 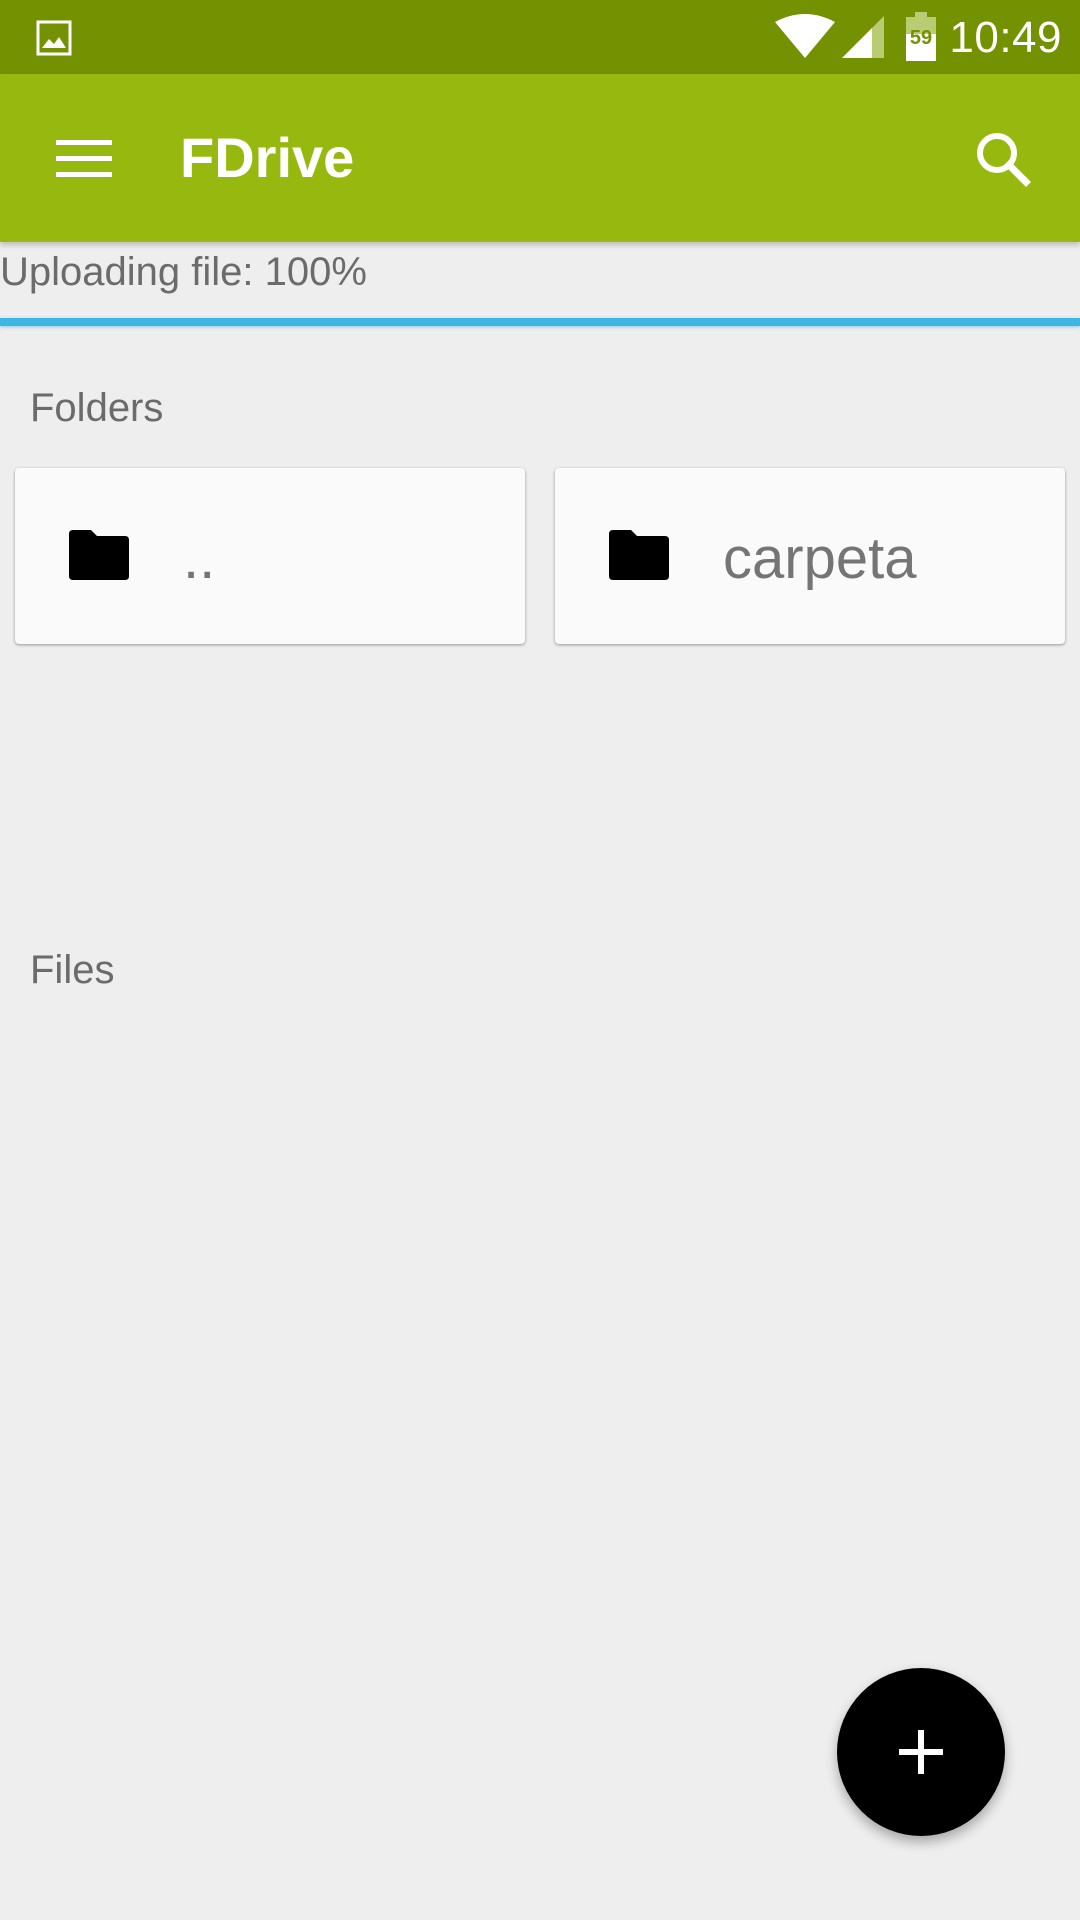 What do you see at coordinates (183, 272) in the screenshot?
I see `upload-status-text: Uploading file: 100%` at bounding box center [183, 272].